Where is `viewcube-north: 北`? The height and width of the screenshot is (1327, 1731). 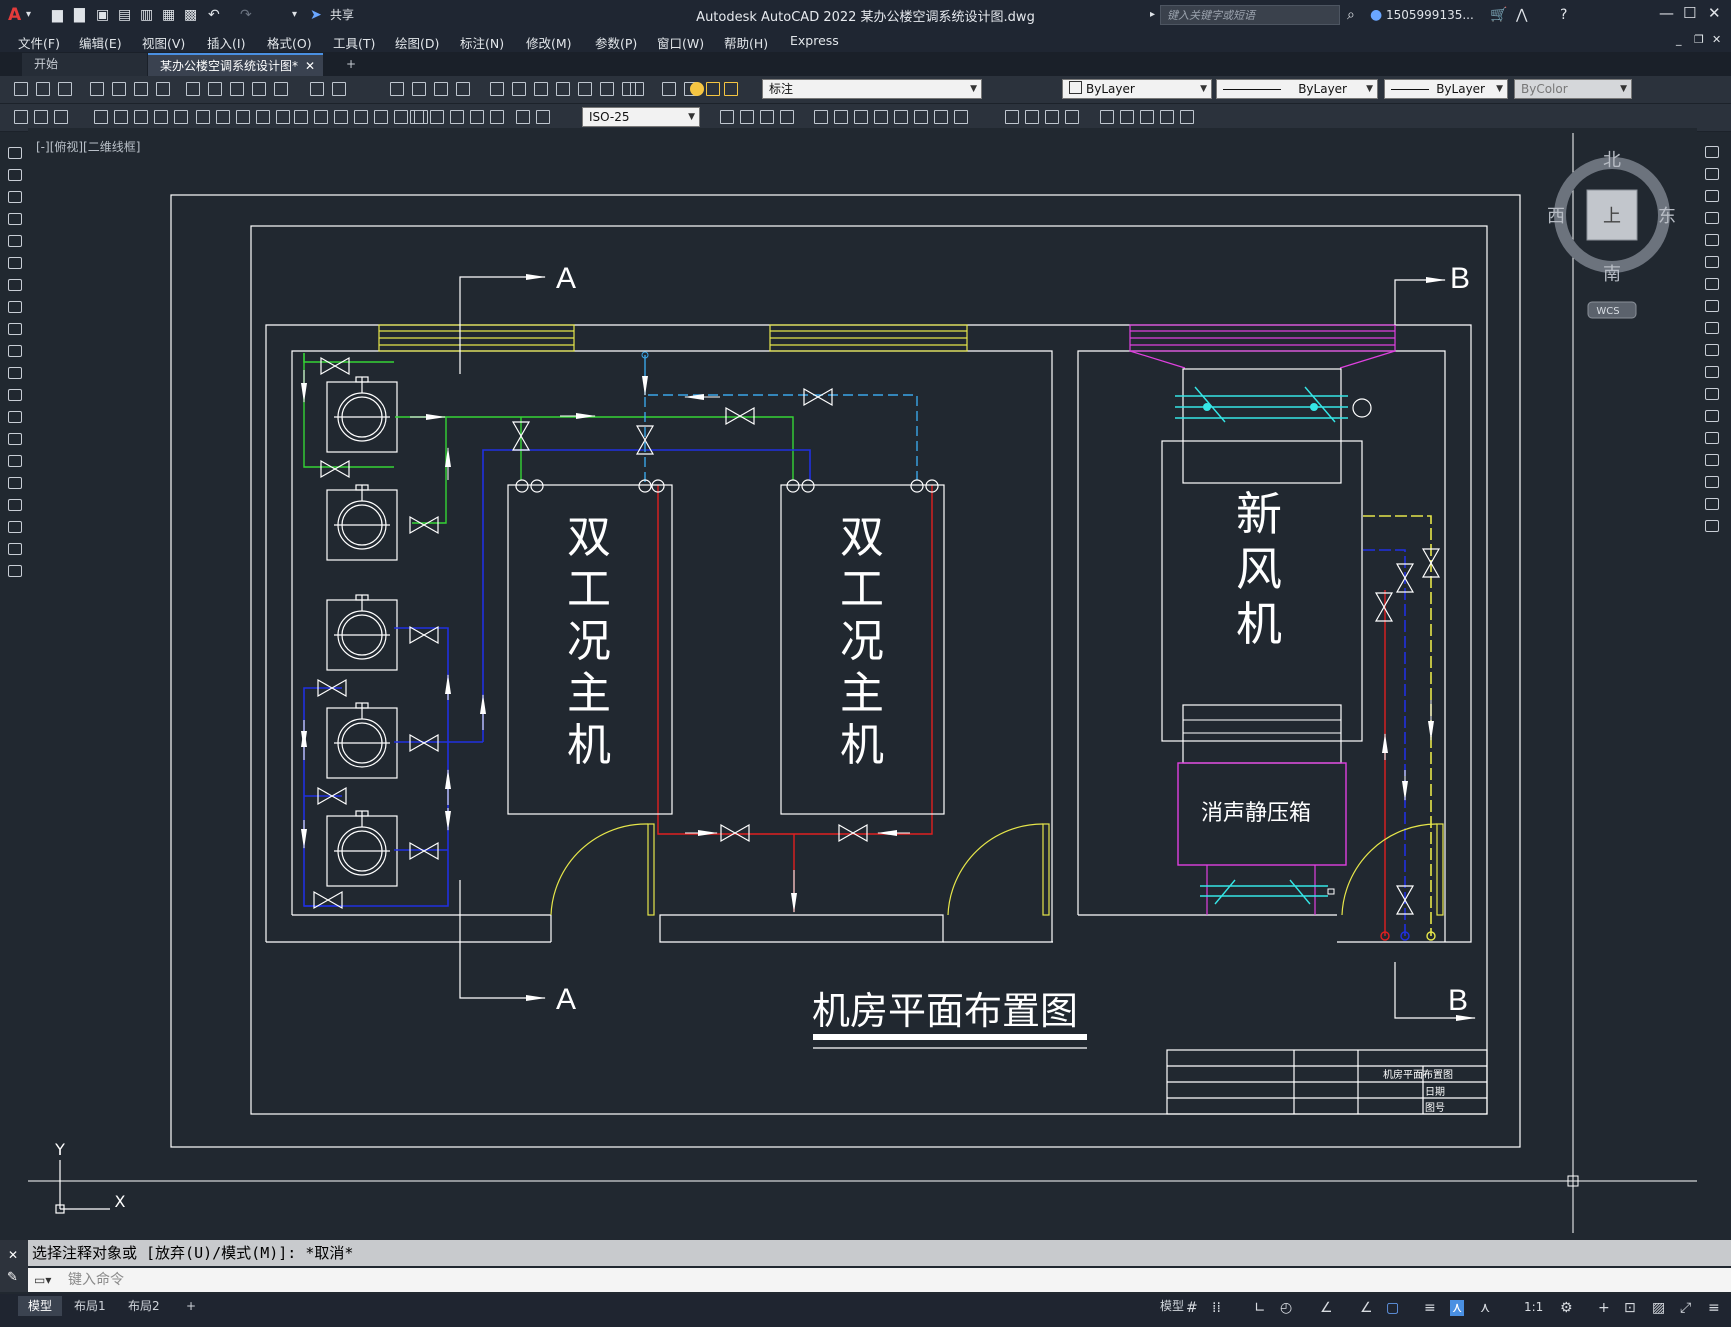 viewcube-north: 北 is located at coordinates (1612, 160).